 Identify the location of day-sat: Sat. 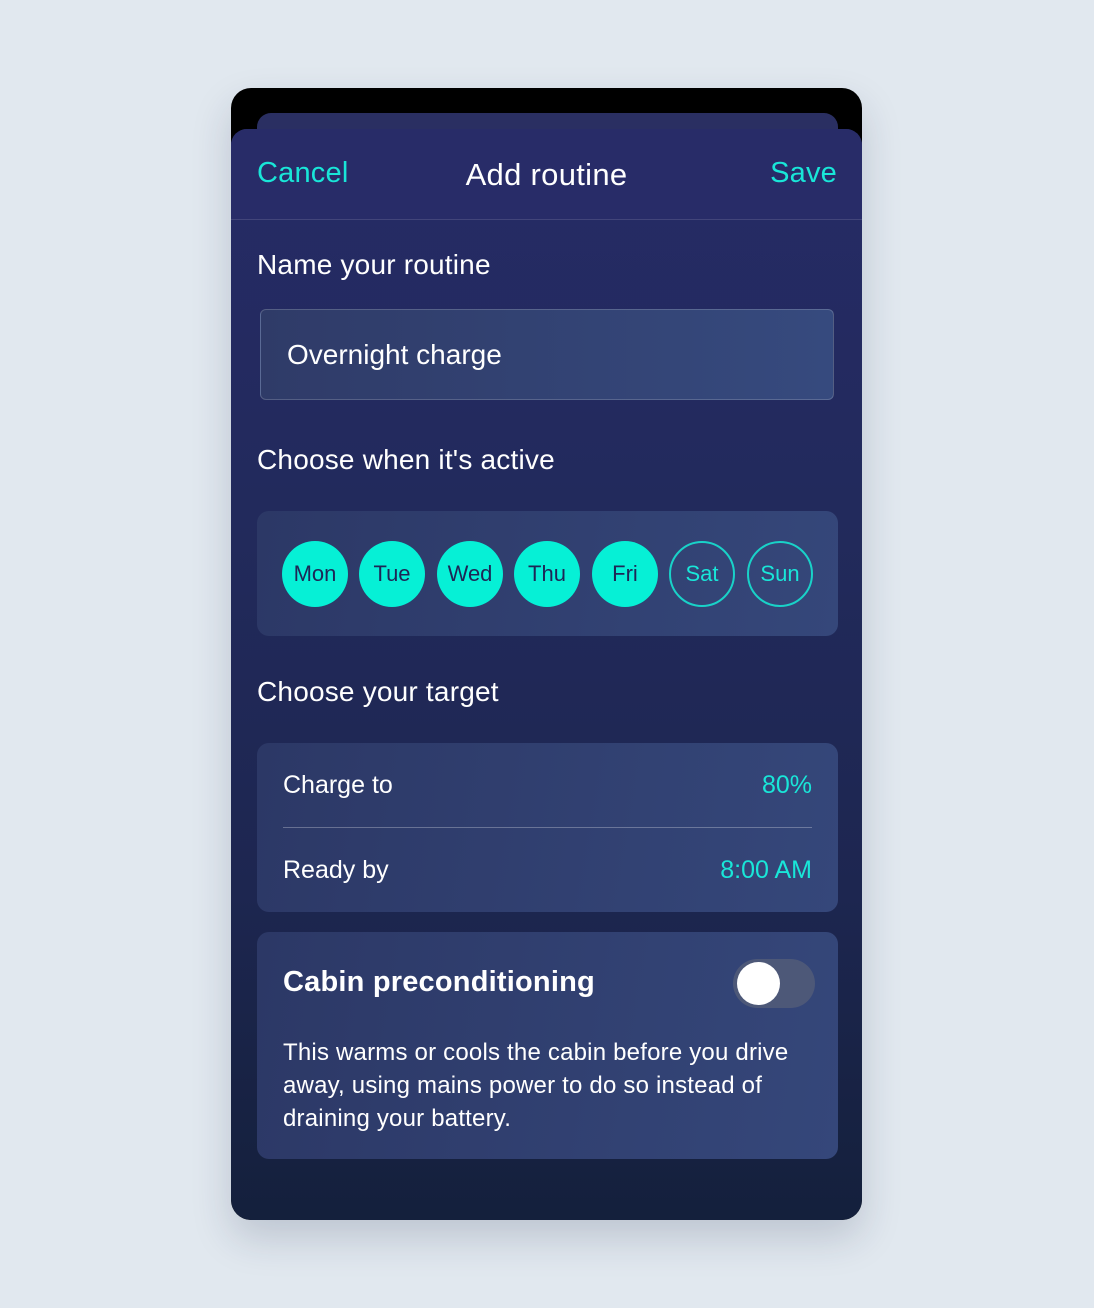
(702, 574).